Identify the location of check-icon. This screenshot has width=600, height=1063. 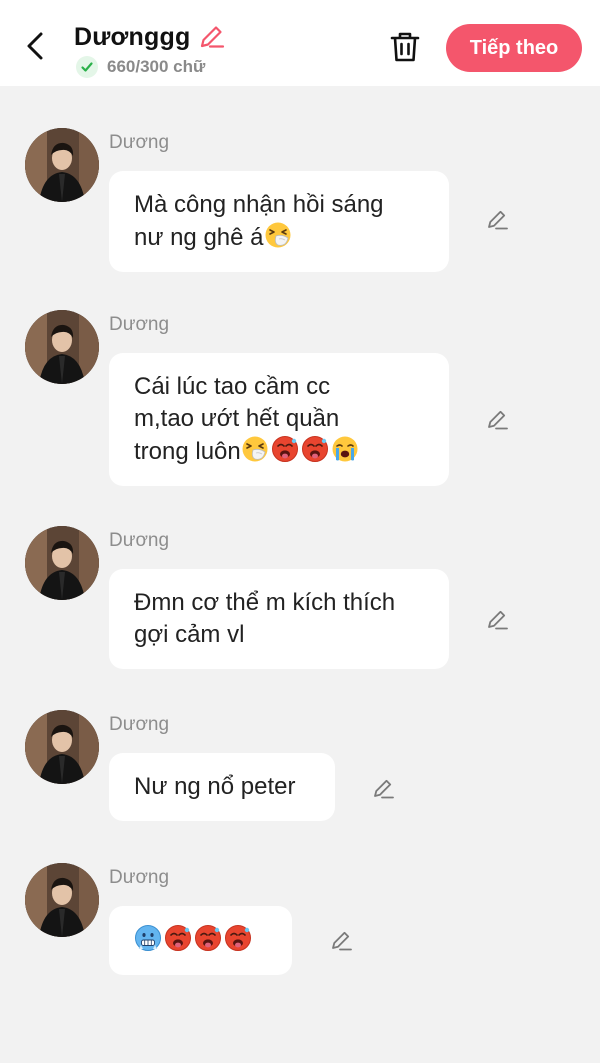
(87, 67).